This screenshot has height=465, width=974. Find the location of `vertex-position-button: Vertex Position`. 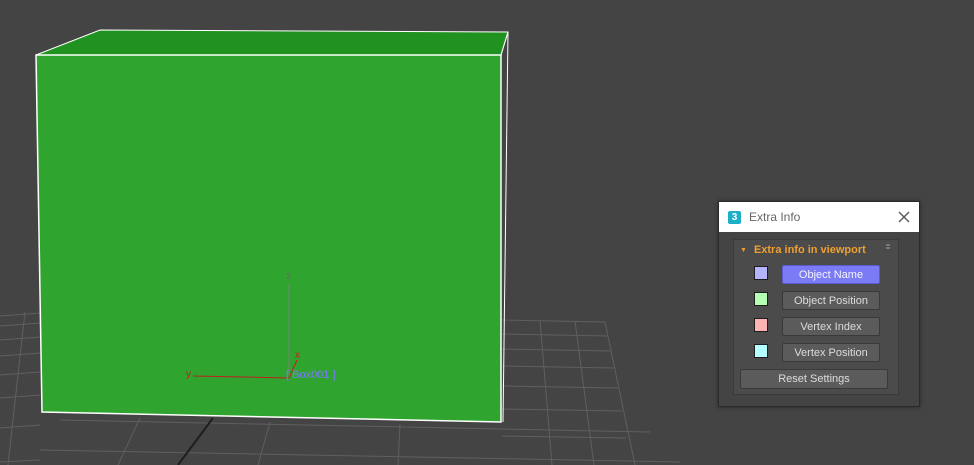

vertex-position-button: Vertex Position is located at coordinates (831, 352).